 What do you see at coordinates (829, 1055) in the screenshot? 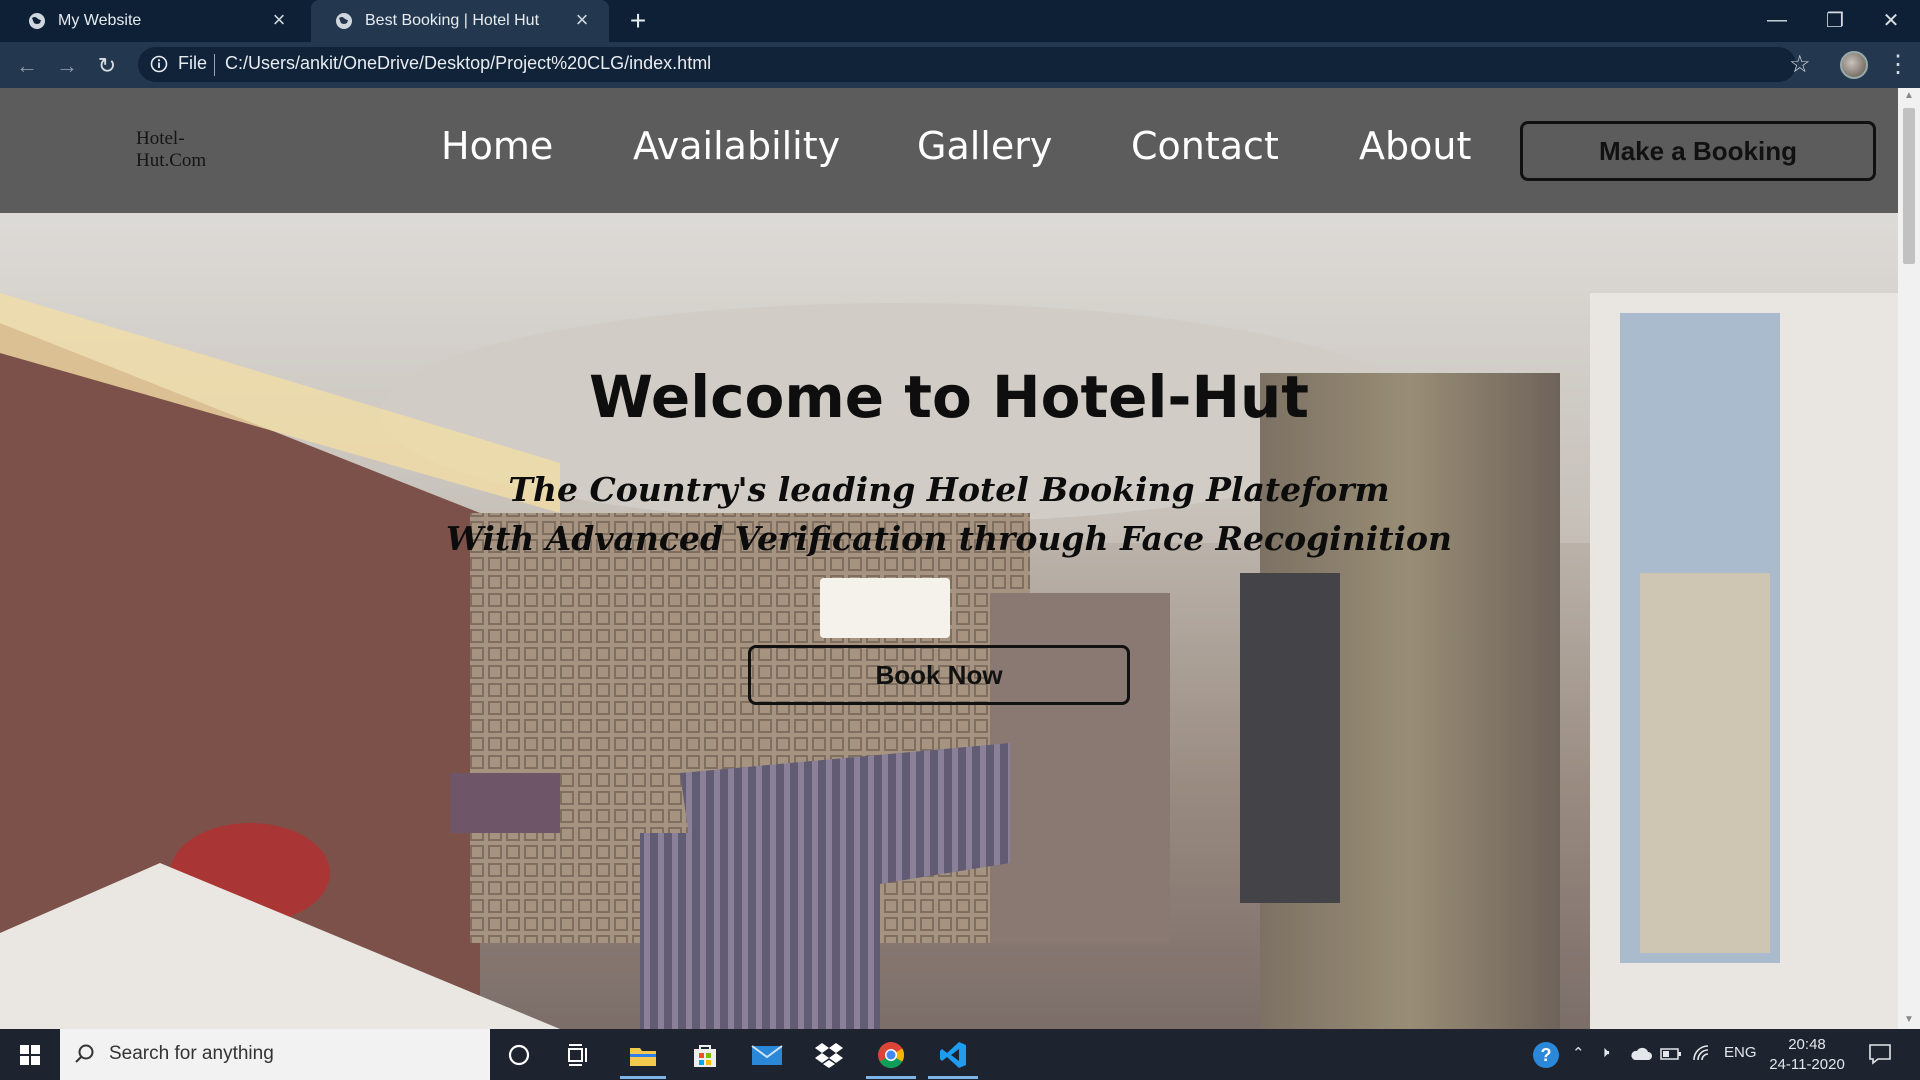
I see `dropbox-icon` at bounding box center [829, 1055].